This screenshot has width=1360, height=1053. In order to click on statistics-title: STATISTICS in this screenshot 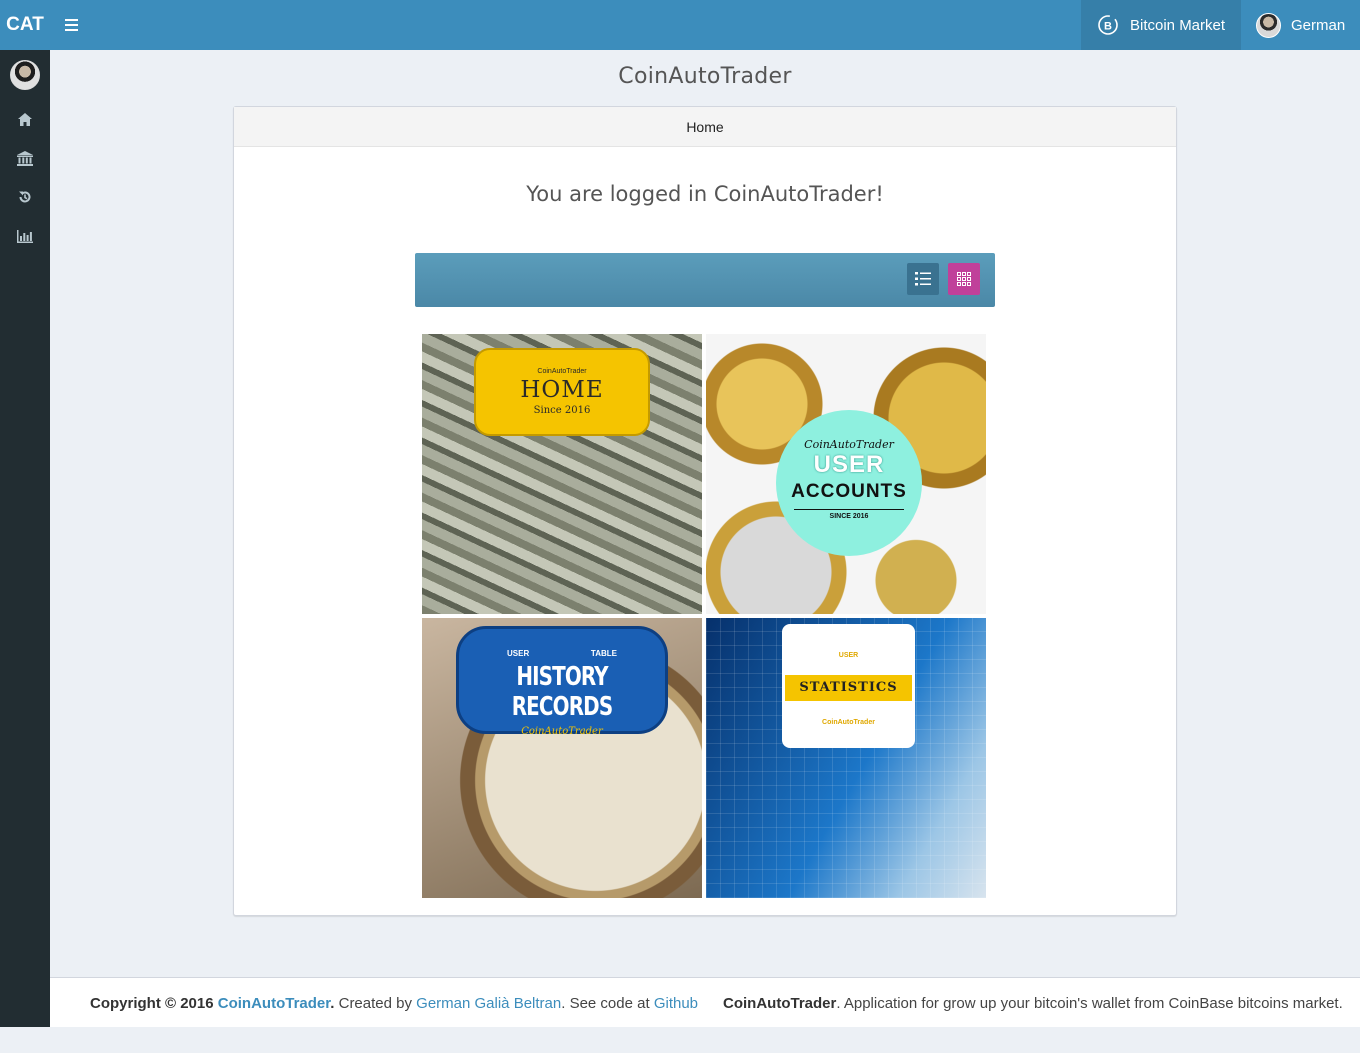, I will do `click(848, 688)`.